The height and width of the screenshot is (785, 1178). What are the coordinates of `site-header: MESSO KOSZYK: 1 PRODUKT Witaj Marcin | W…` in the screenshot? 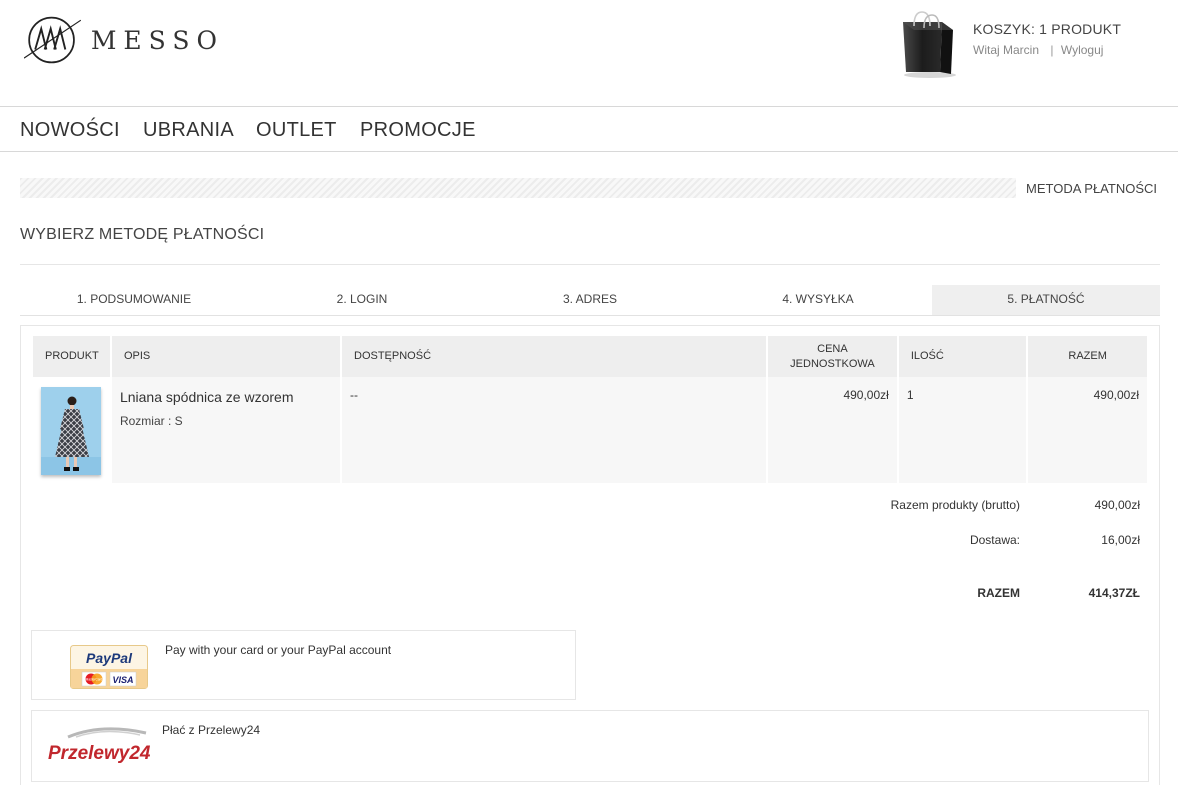 It's located at (589, 53).